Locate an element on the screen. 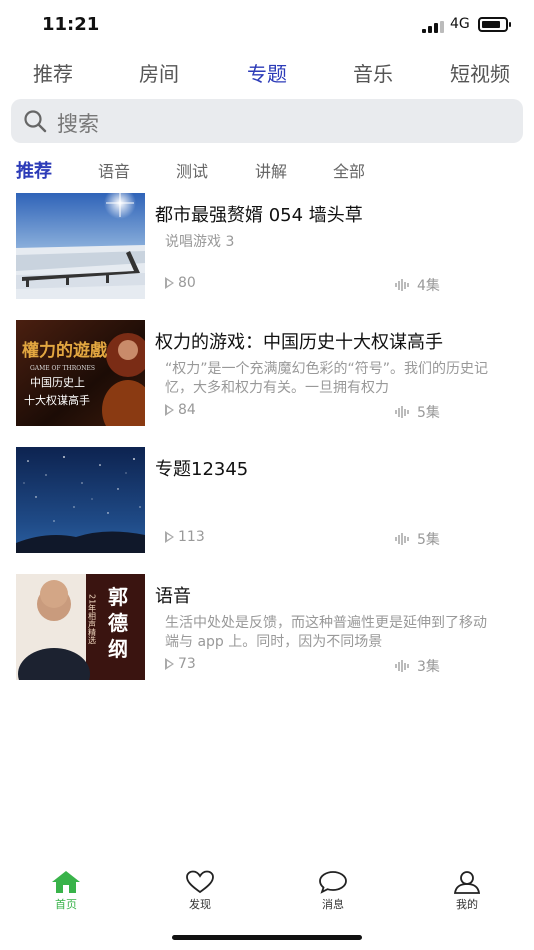 This screenshot has height=950, width=534. subtab-voice: 语音 is located at coordinates (114, 170).